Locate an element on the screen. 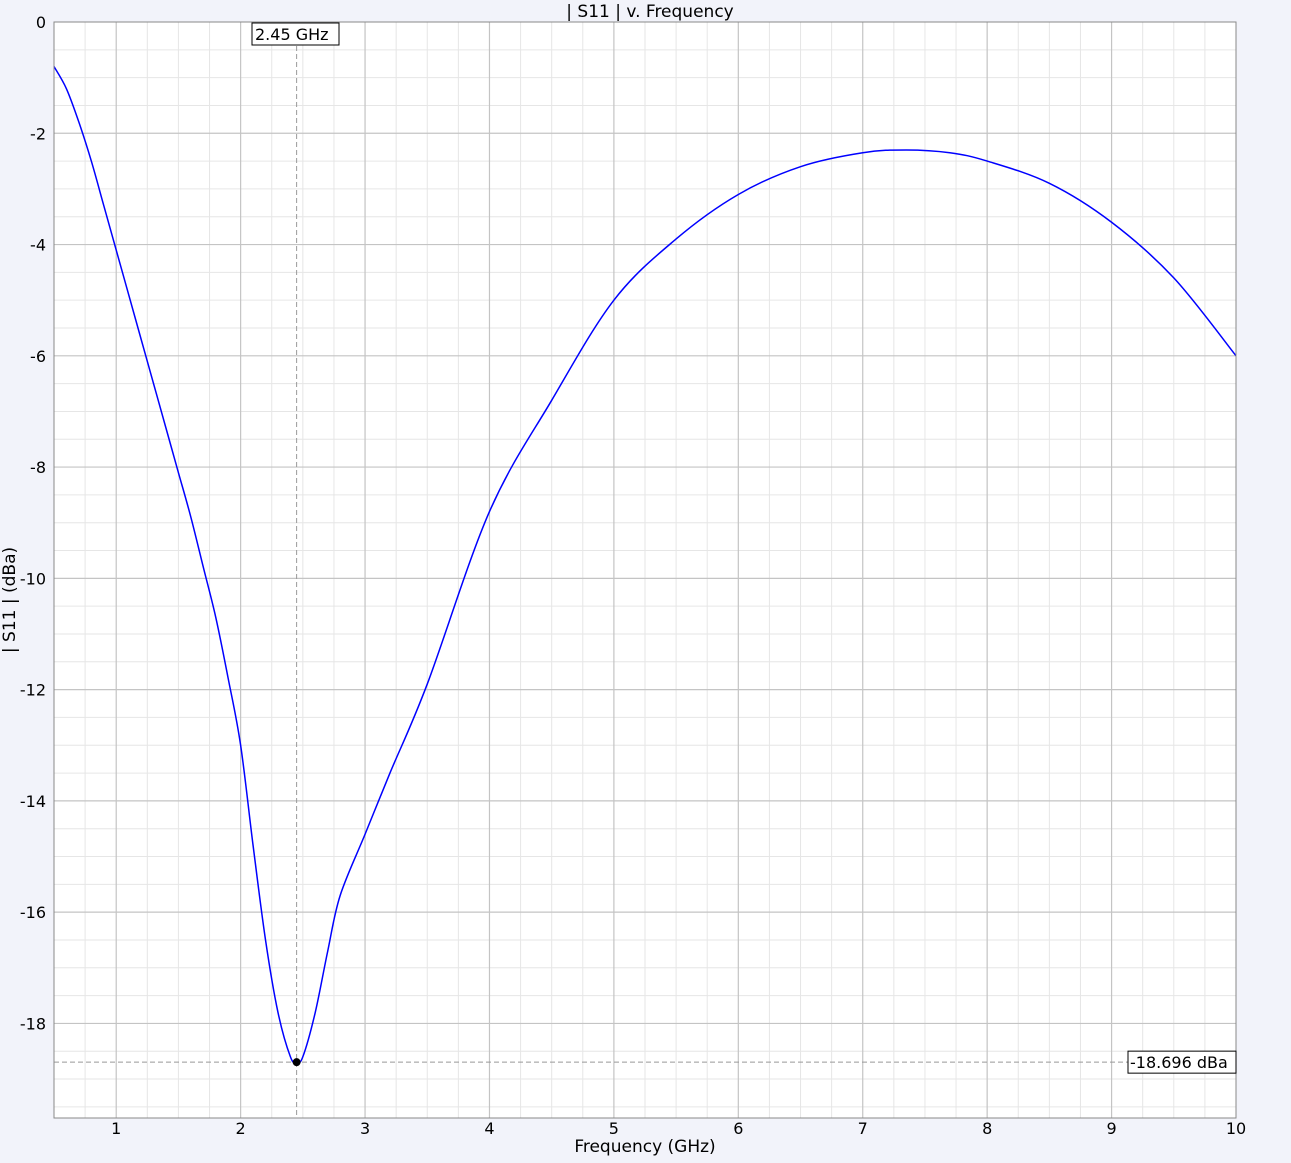 Image resolution: width=1291 pixels, height=1163 pixels. y-tick-label: 0 is located at coordinates (41, 22).